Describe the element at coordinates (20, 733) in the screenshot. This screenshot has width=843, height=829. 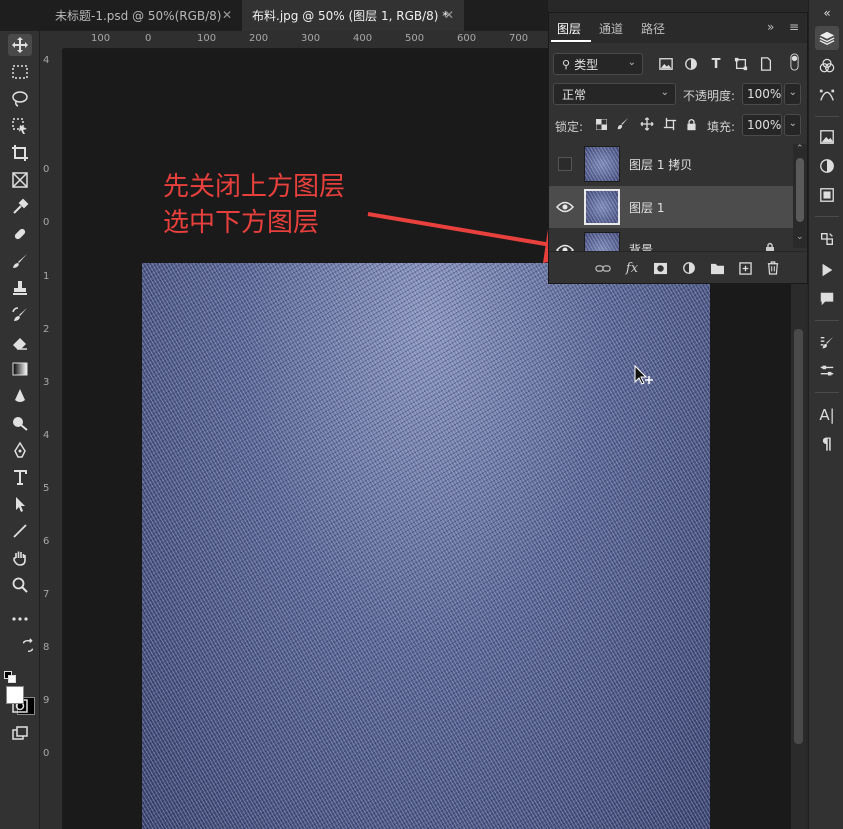
I see `screen-mode-icon` at that location.